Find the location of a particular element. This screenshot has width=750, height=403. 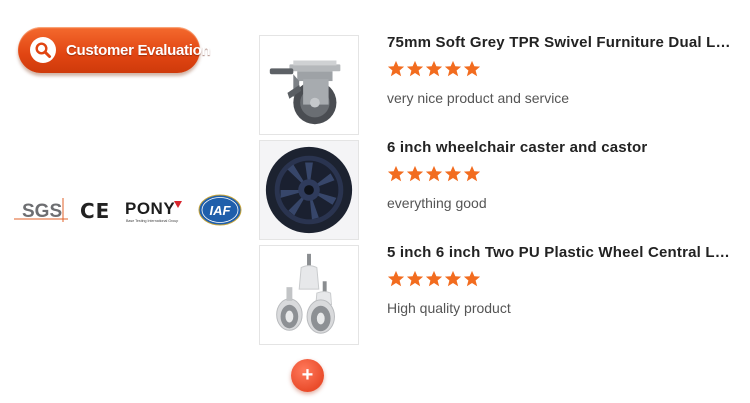

plus-icon: + is located at coordinates (307, 374).